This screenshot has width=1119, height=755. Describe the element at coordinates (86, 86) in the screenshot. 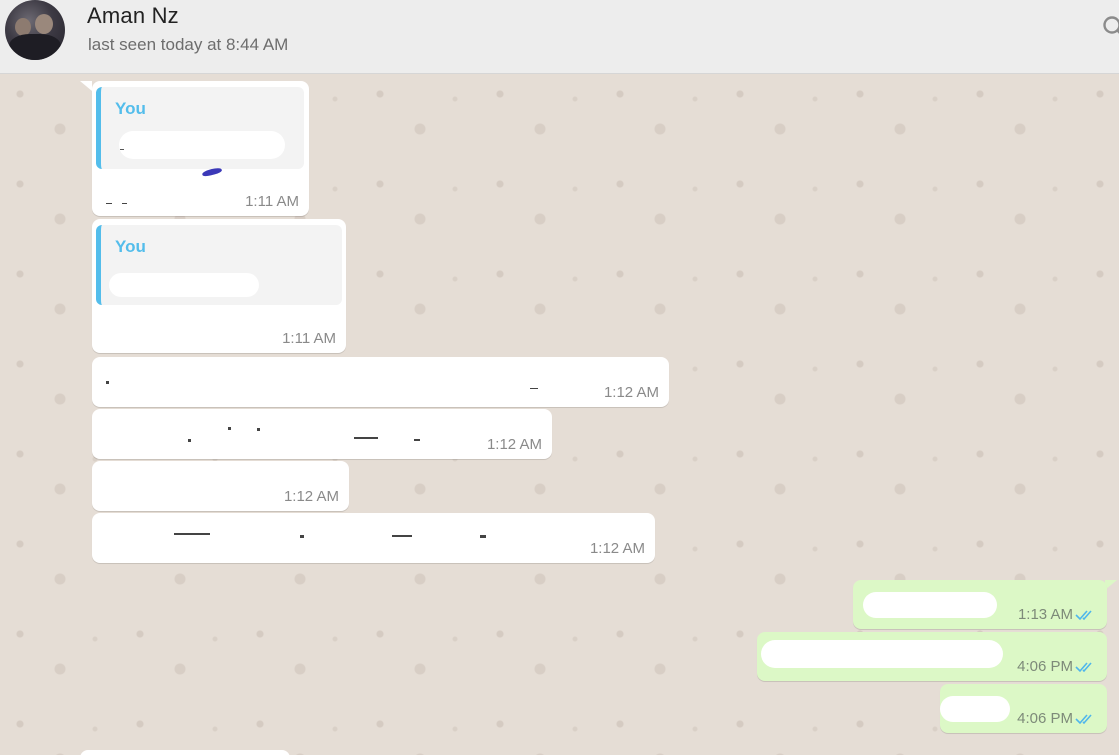

I see `bubble-tail` at that location.